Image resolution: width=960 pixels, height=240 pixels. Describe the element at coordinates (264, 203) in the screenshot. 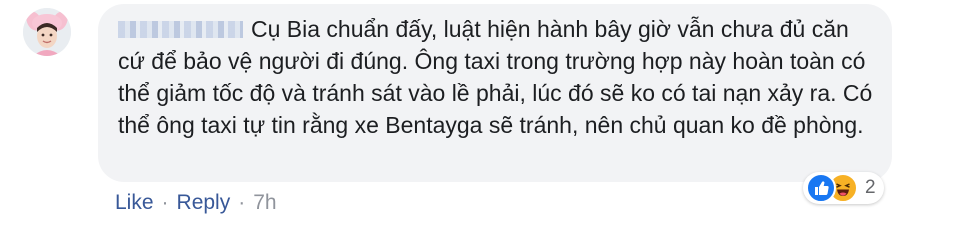

I see `comment-timestamp: 7h` at that location.